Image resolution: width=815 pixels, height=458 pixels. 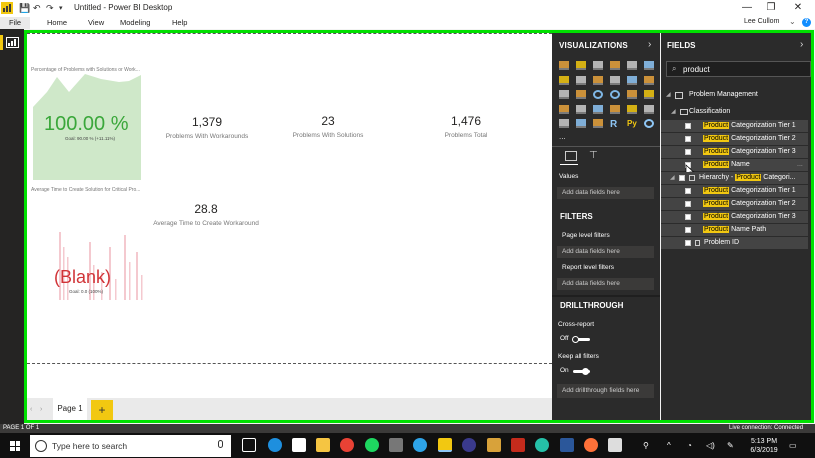 What do you see at coordinates (605, 391) in the screenshot?
I see `drillthrough-drop-zone: Add drillthrough fields here` at bounding box center [605, 391].